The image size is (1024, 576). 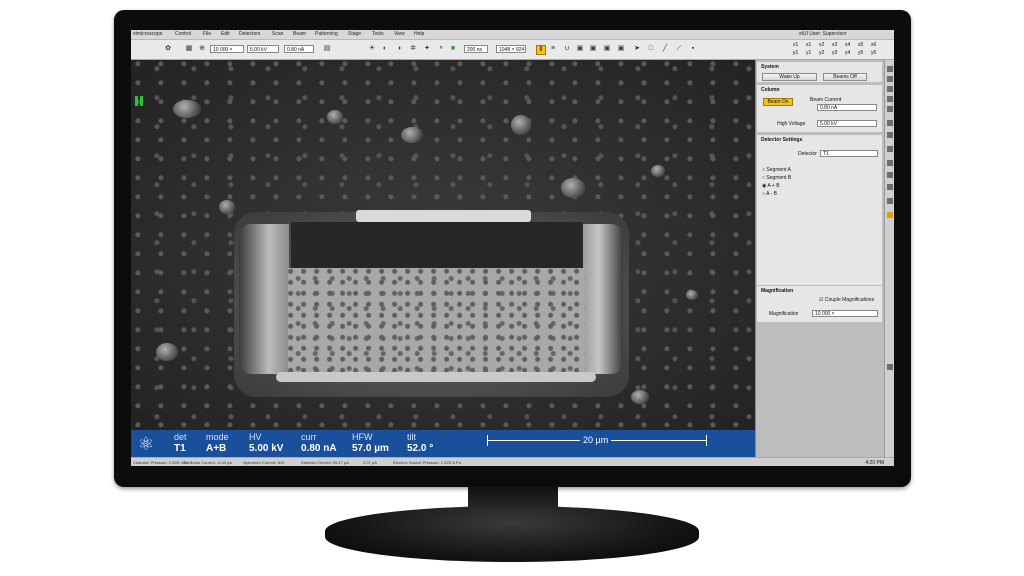 What do you see at coordinates (354, 34) in the screenshot?
I see `menu-stage: Stage` at bounding box center [354, 34].